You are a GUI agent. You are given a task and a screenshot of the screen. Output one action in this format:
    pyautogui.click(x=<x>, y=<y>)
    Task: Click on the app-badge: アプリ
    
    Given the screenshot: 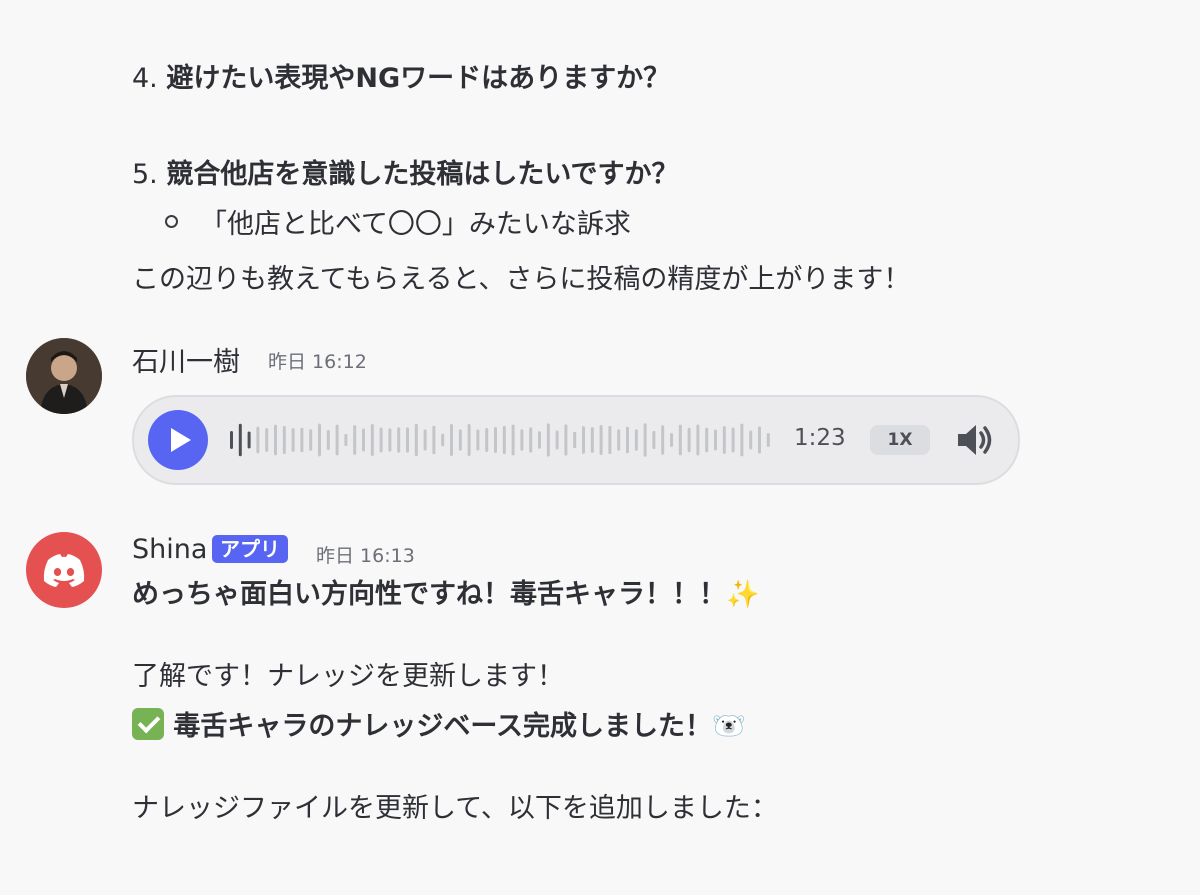 What is the action you would take?
    pyautogui.click(x=250, y=549)
    